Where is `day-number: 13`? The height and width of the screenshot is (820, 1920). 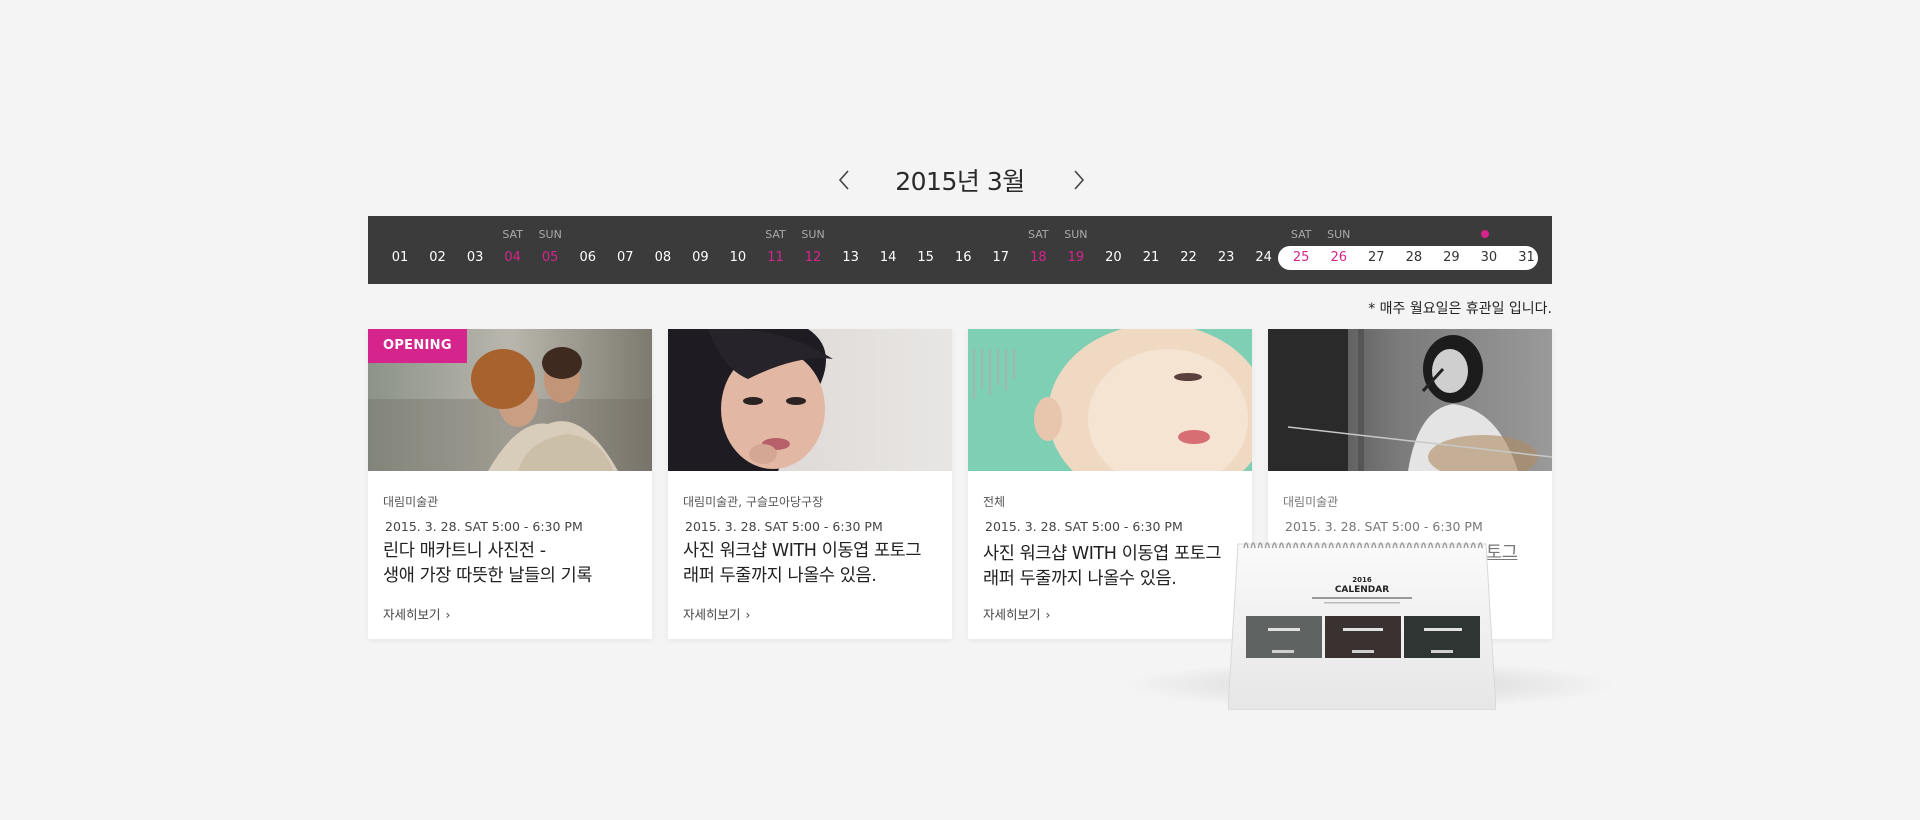
day-number: 13 is located at coordinates (850, 257).